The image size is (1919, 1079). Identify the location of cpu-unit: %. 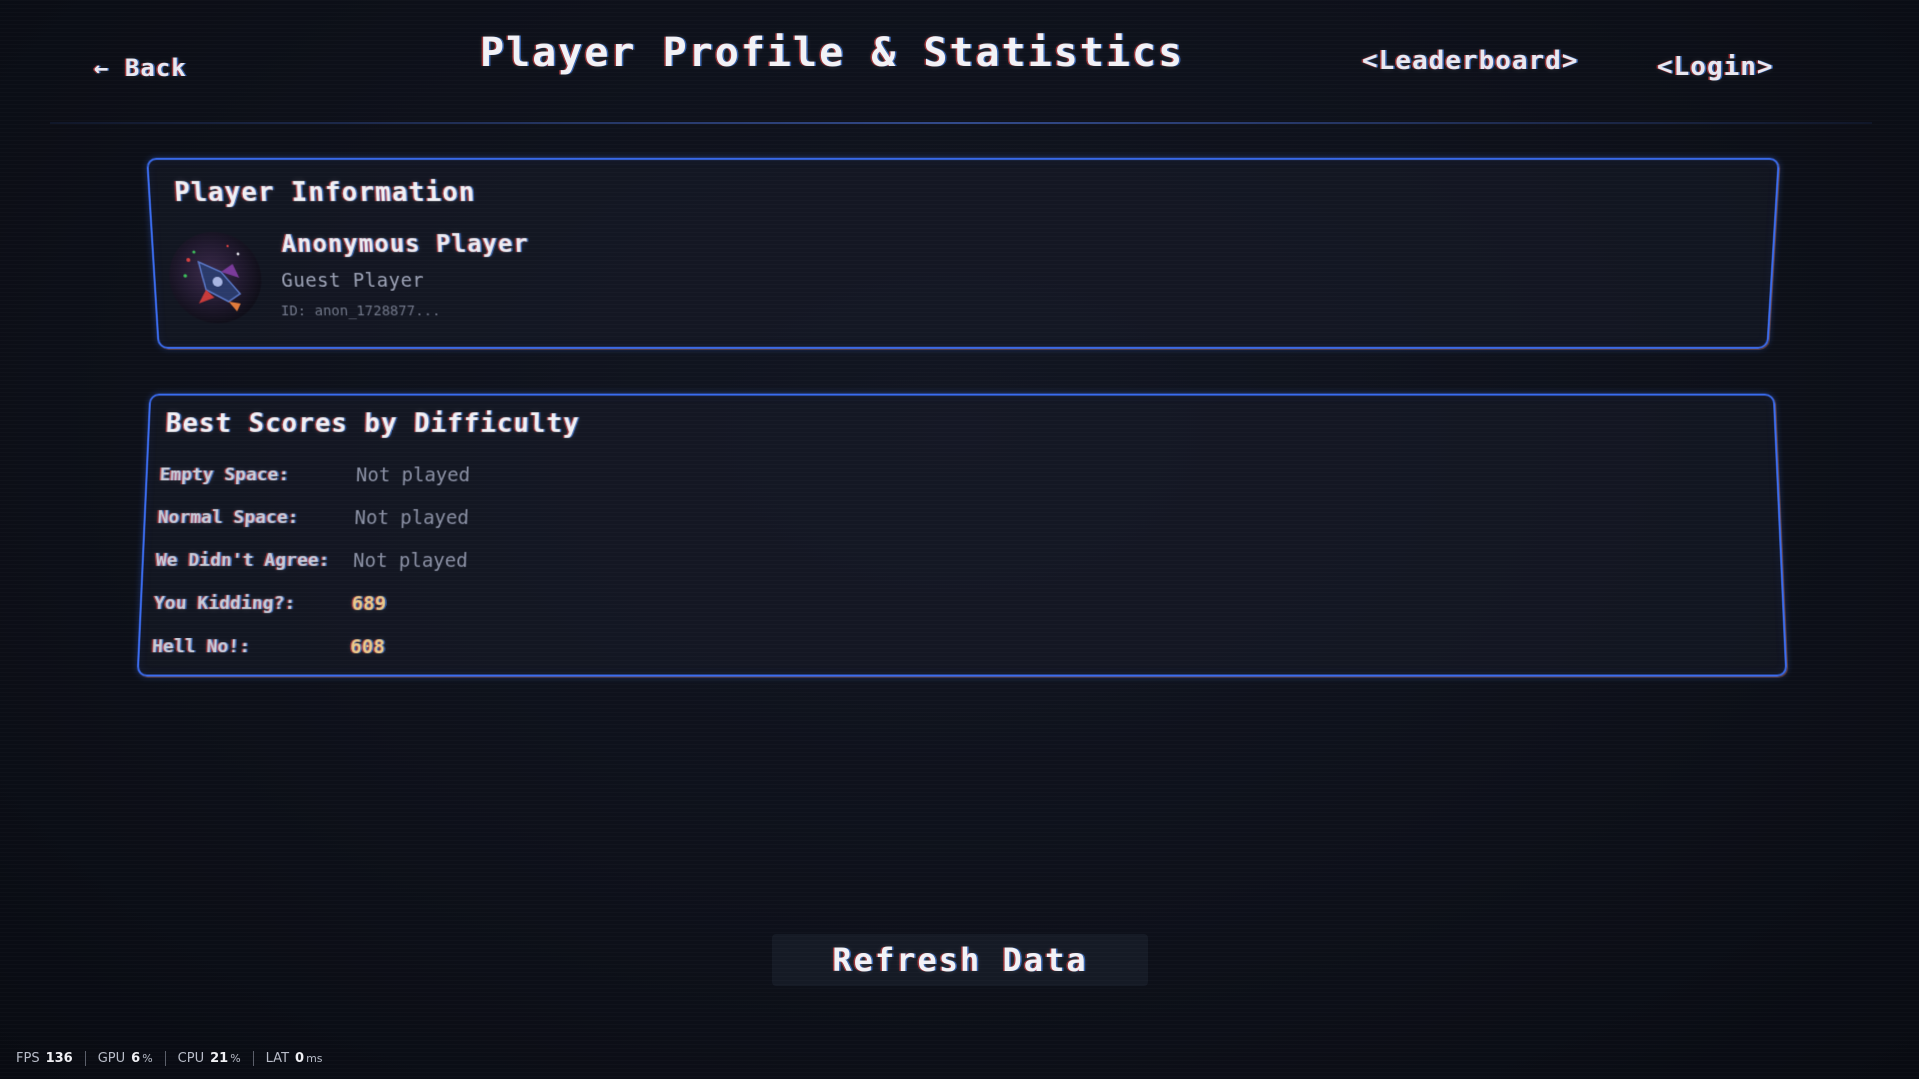
(235, 1058).